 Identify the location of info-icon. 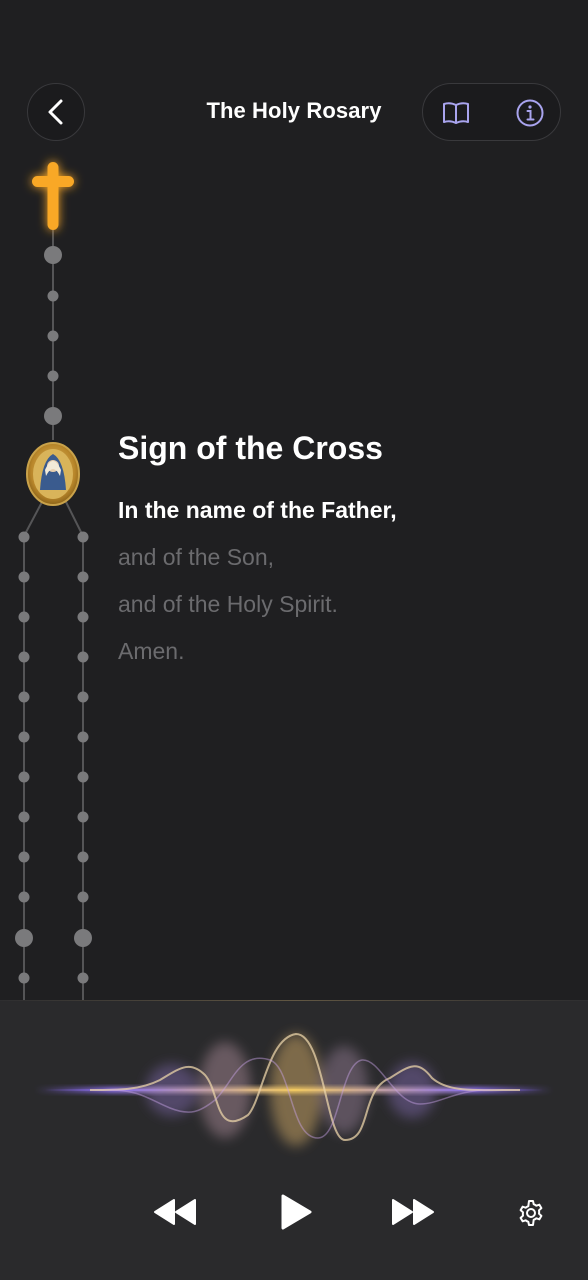
(530, 113).